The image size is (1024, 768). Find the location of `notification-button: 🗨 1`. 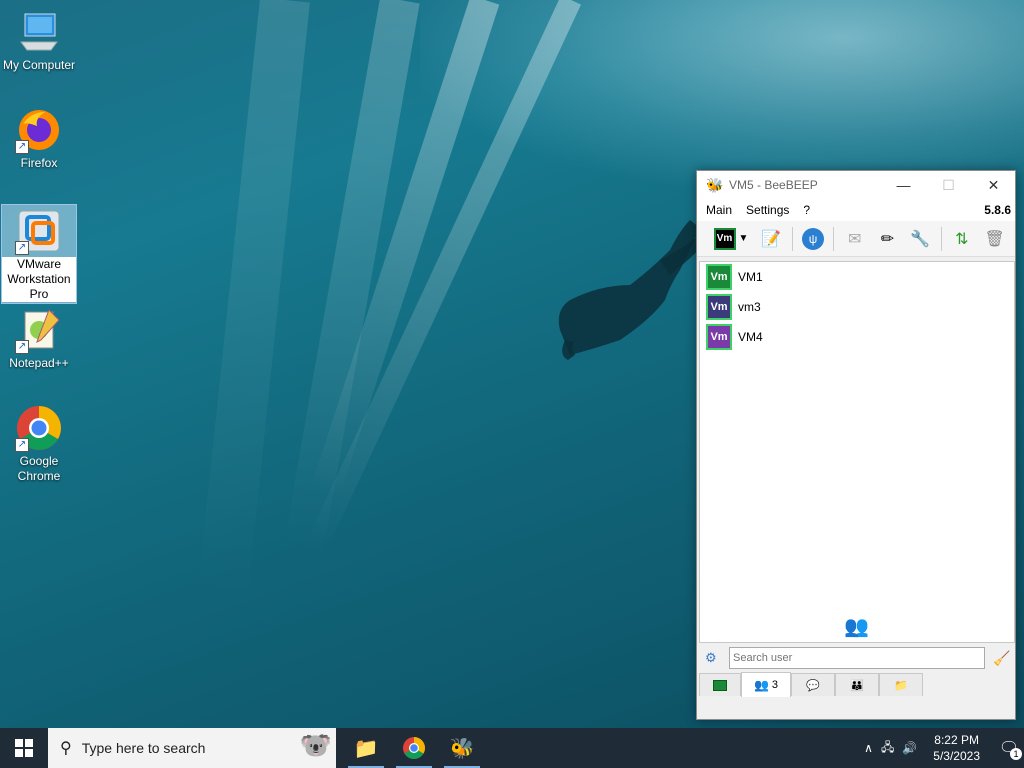

notification-button: 🗨 1 is located at coordinates (1009, 748).